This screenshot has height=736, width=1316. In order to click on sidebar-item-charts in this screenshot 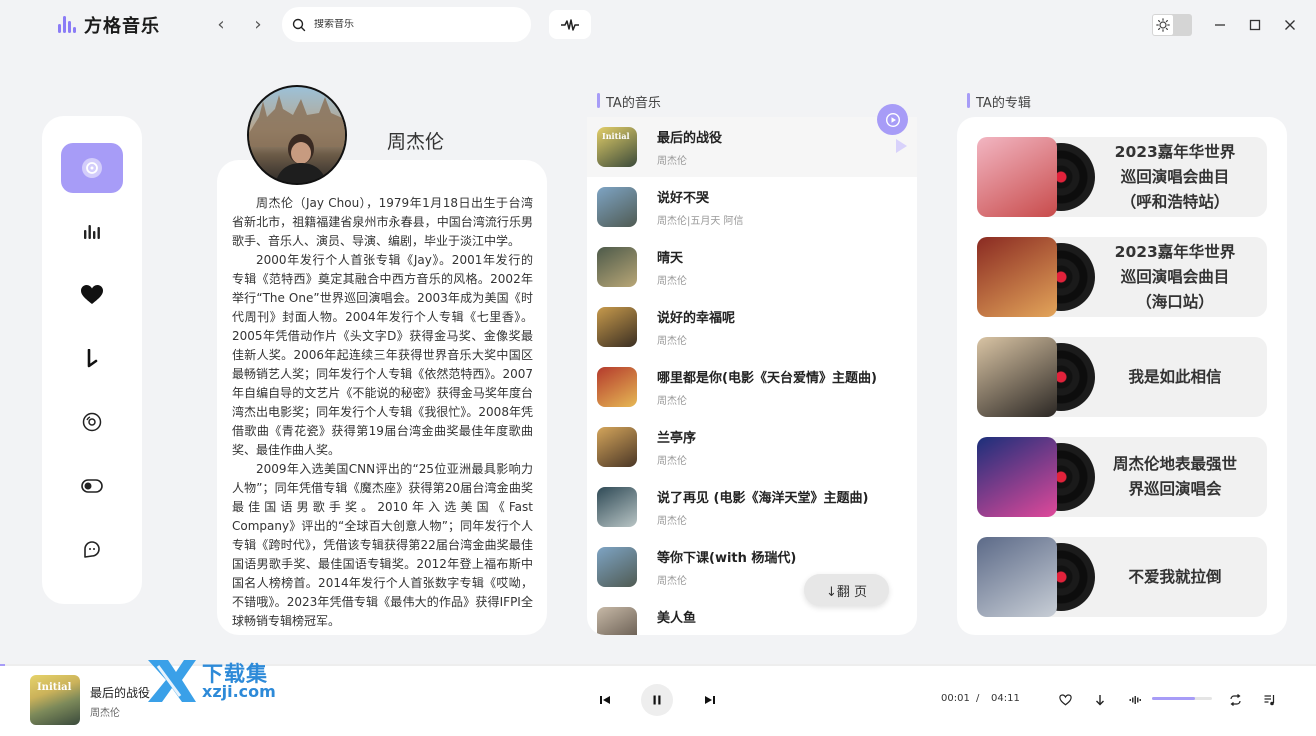, I will do `click(92, 231)`.